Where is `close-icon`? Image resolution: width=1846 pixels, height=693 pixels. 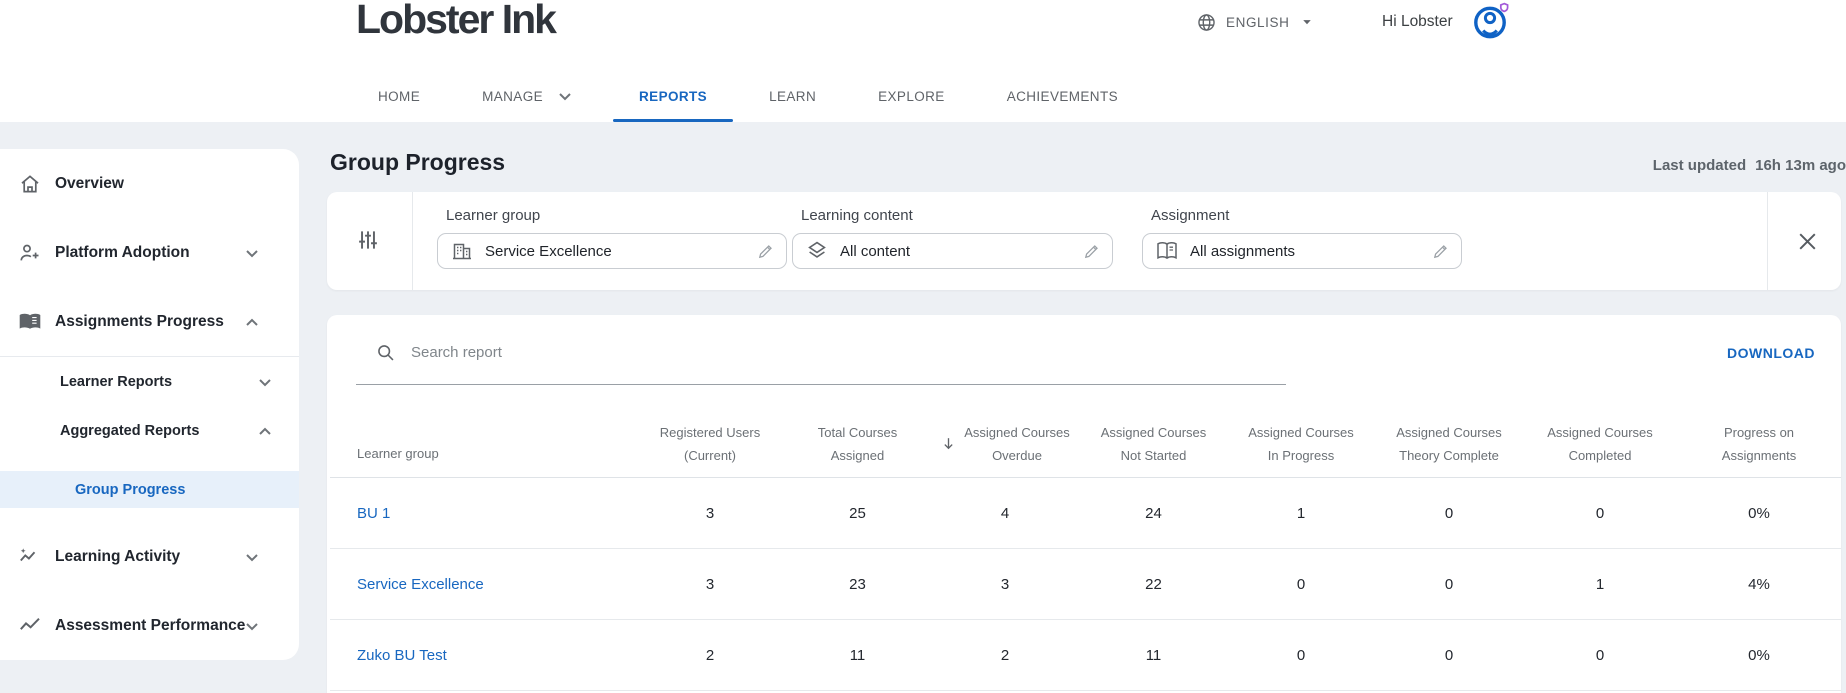
close-icon is located at coordinates (1807, 241).